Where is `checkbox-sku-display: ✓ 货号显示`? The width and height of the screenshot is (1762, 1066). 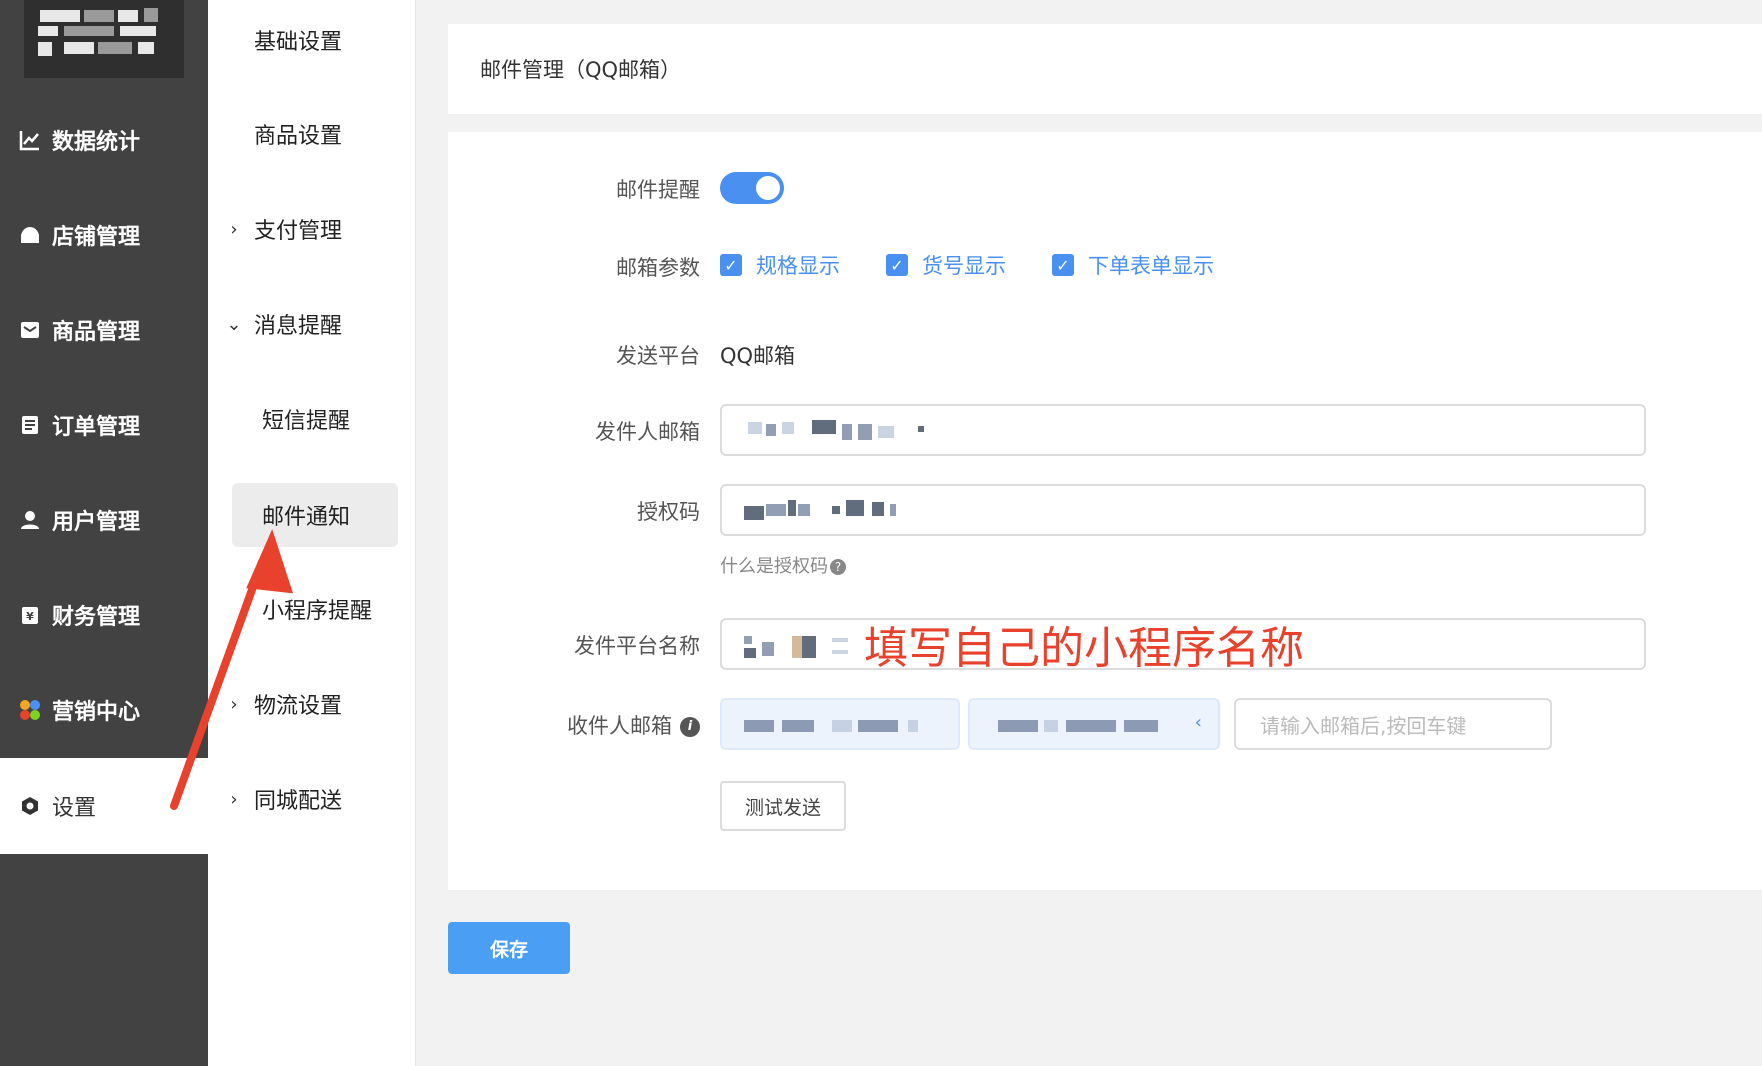 checkbox-sku-display: ✓ 货号显示 is located at coordinates (946, 265).